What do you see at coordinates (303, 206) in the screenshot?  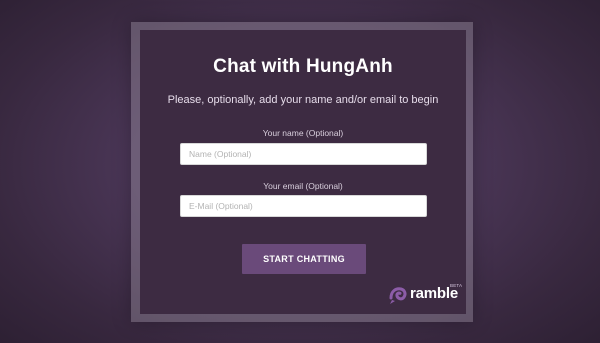 I see `email-input` at bounding box center [303, 206].